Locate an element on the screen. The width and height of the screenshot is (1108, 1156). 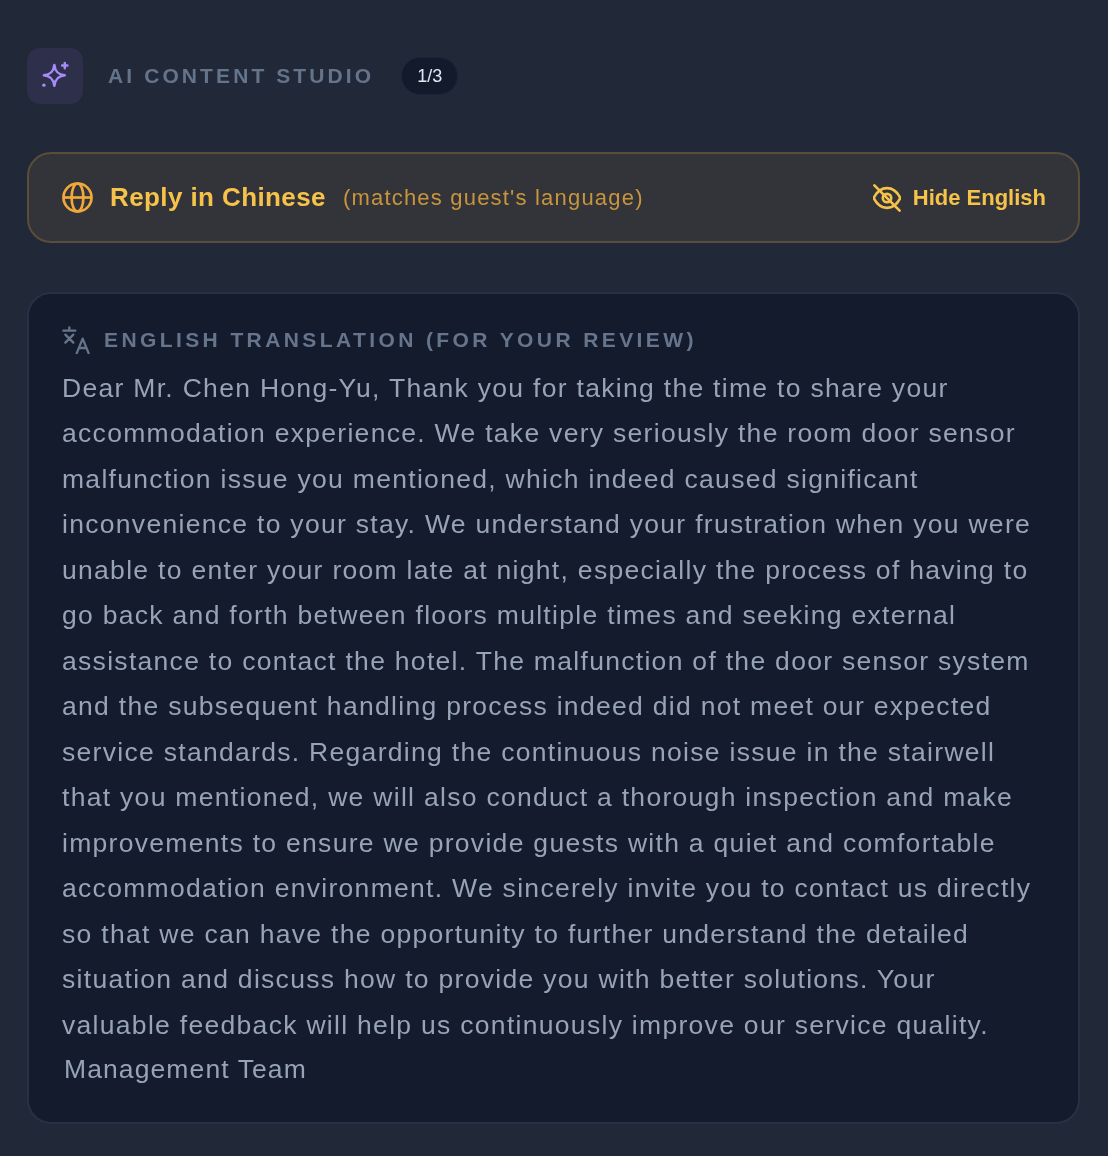
eye-off-icon is located at coordinates (886, 197).